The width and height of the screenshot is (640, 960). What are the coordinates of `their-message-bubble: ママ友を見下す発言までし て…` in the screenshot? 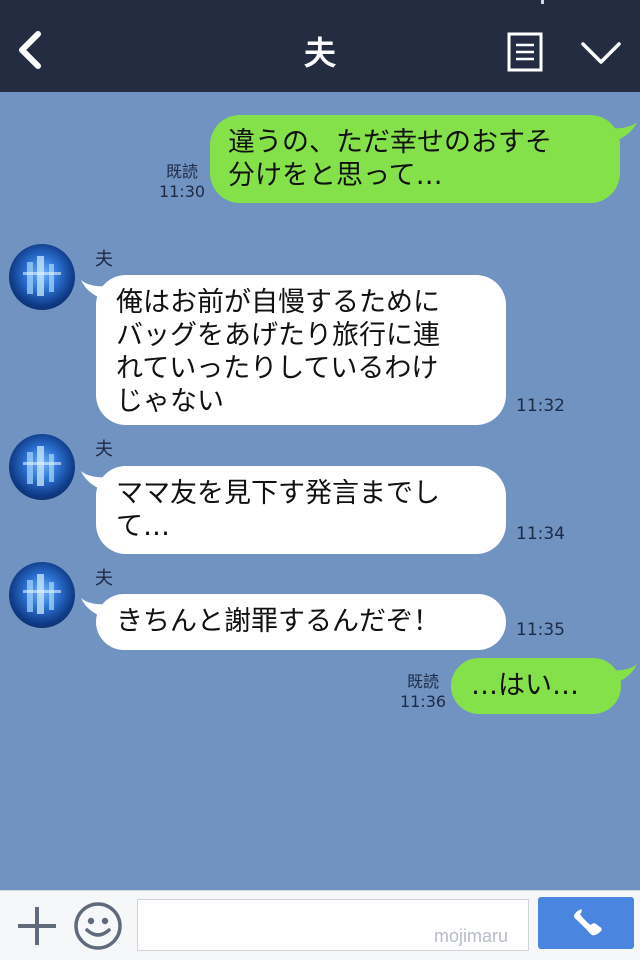 It's located at (301, 510).